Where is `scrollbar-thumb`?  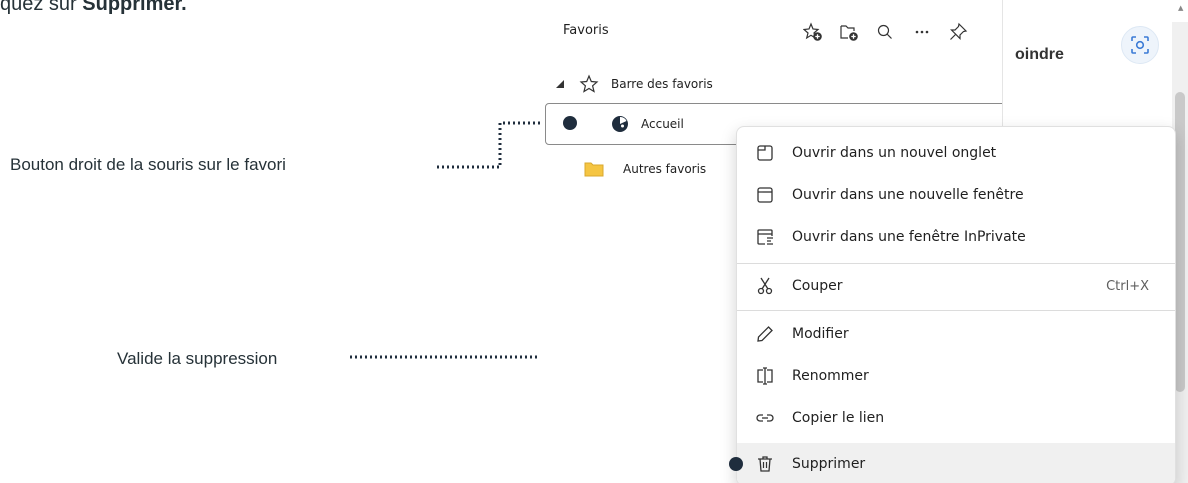
scrollbar-thumb is located at coordinates (1180, 242).